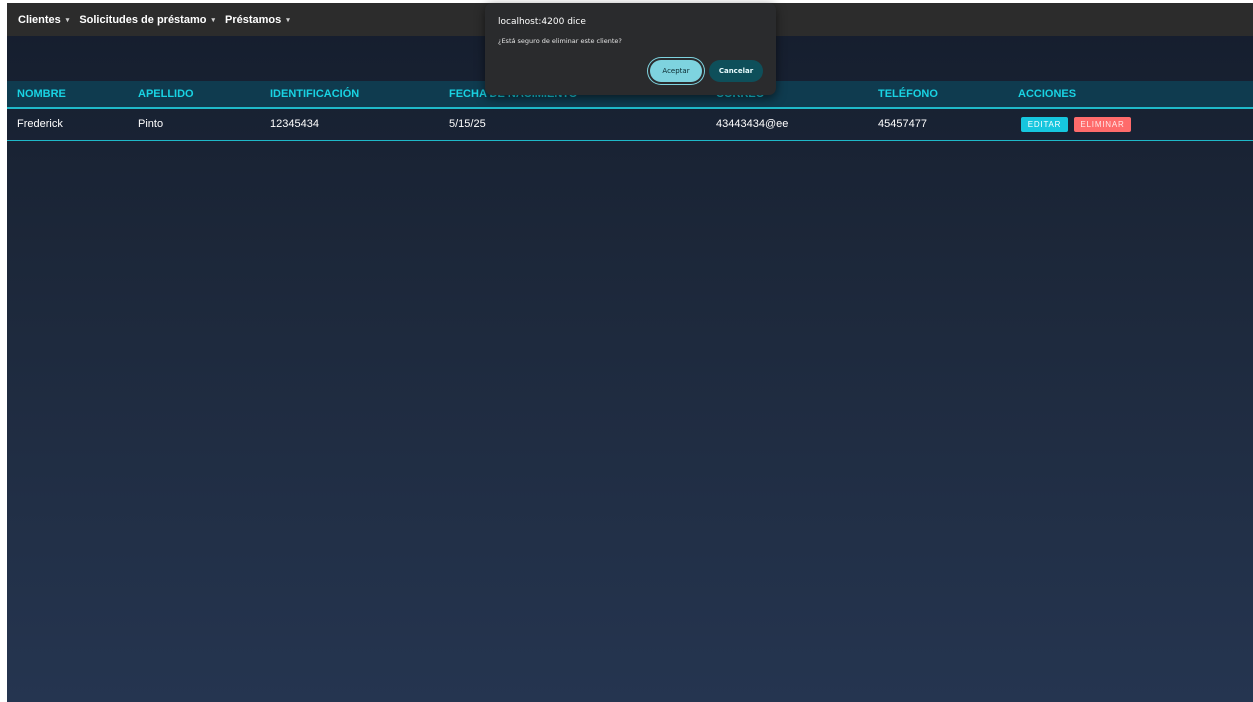 Image resolution: width=1253 pixels, height=702 pixels. Describe the element at coordinates (1047, 94) in the screenshot. I see `header-acciones: ACCIONES` at that location.